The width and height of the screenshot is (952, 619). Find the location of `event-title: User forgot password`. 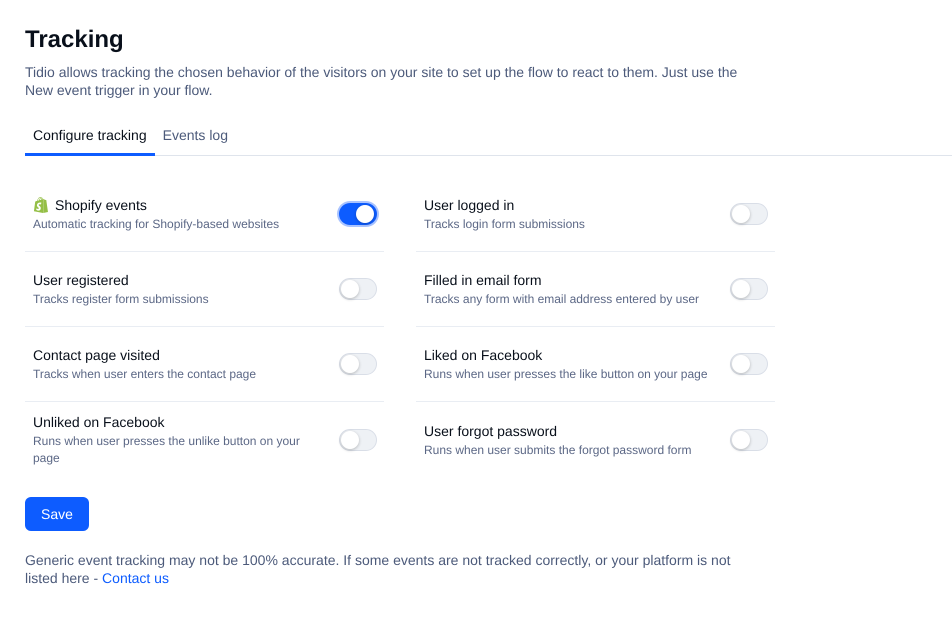

event-title: User forgot password is located at coordinates (491, 431).